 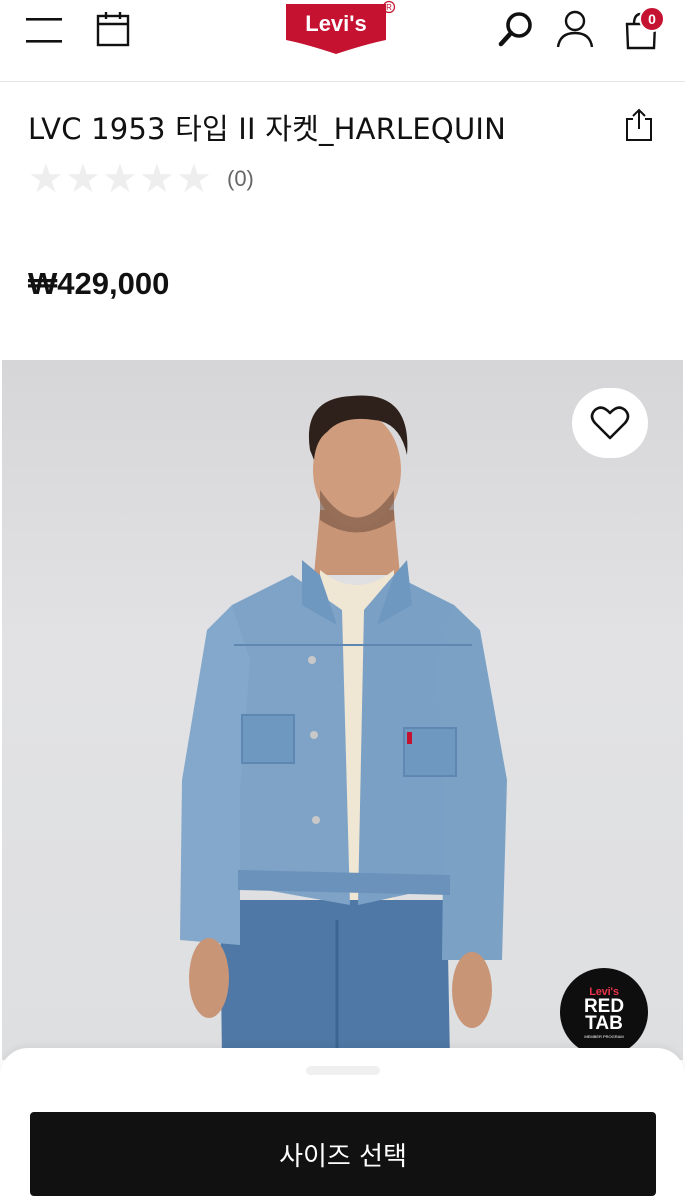 I want to click on bottom-sheet: 사이즈 선택, so click(x=342, y=1124).